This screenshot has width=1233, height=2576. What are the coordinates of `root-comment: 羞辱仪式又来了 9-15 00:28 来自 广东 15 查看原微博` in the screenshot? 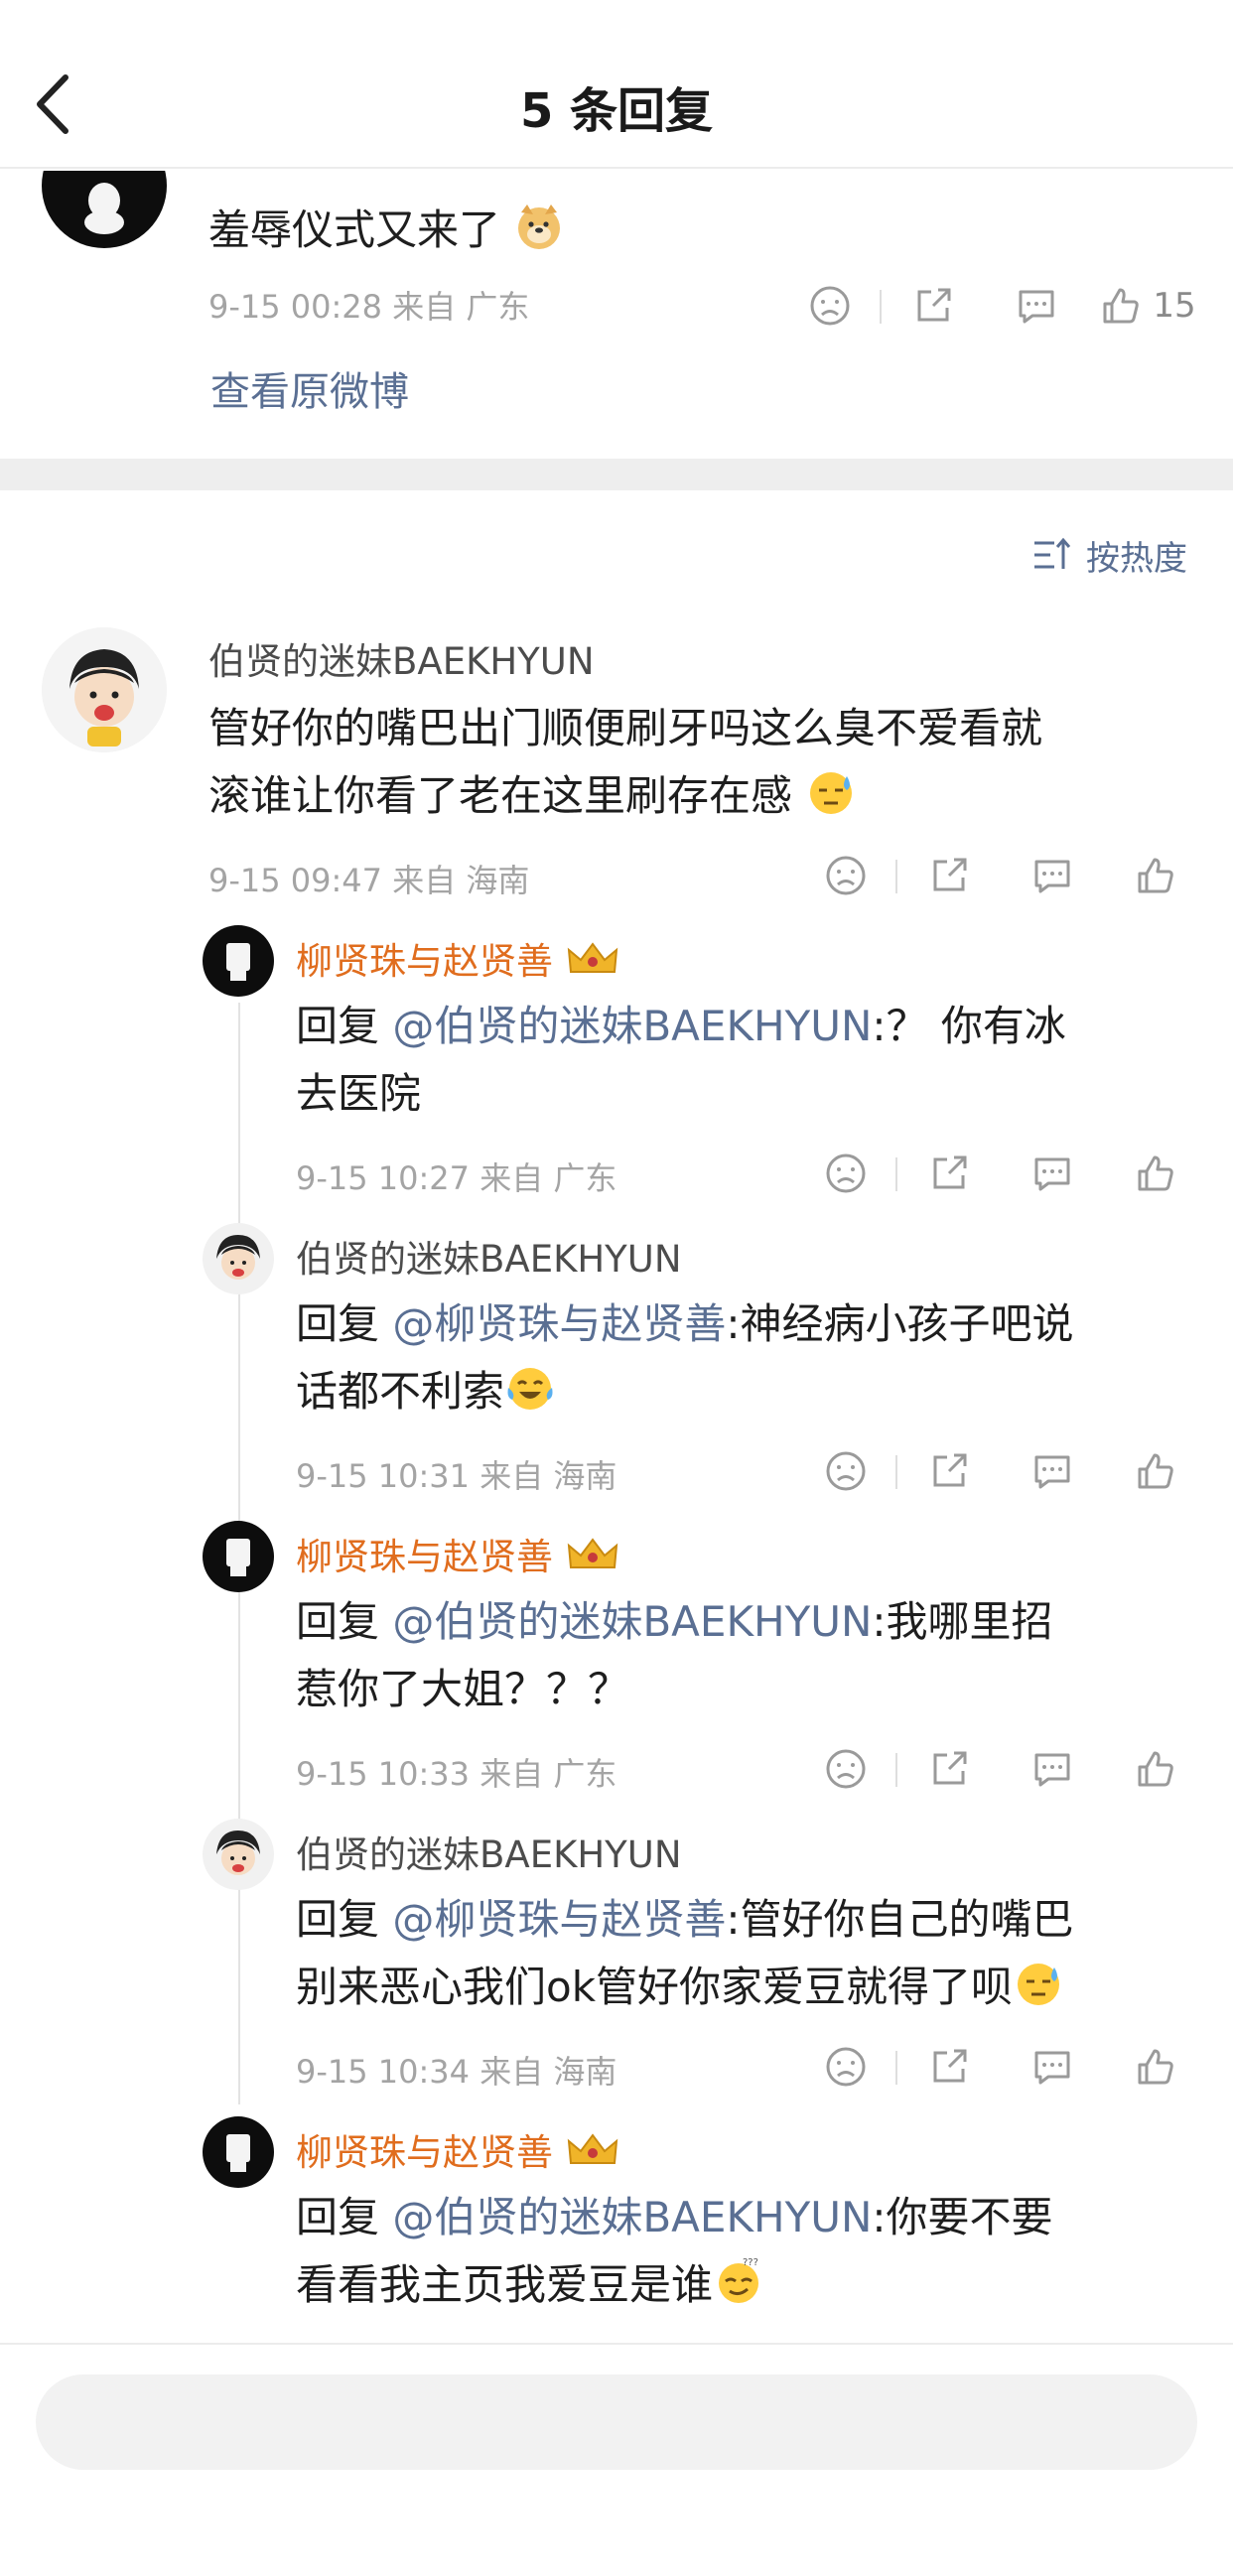 It's located at (617, 315).